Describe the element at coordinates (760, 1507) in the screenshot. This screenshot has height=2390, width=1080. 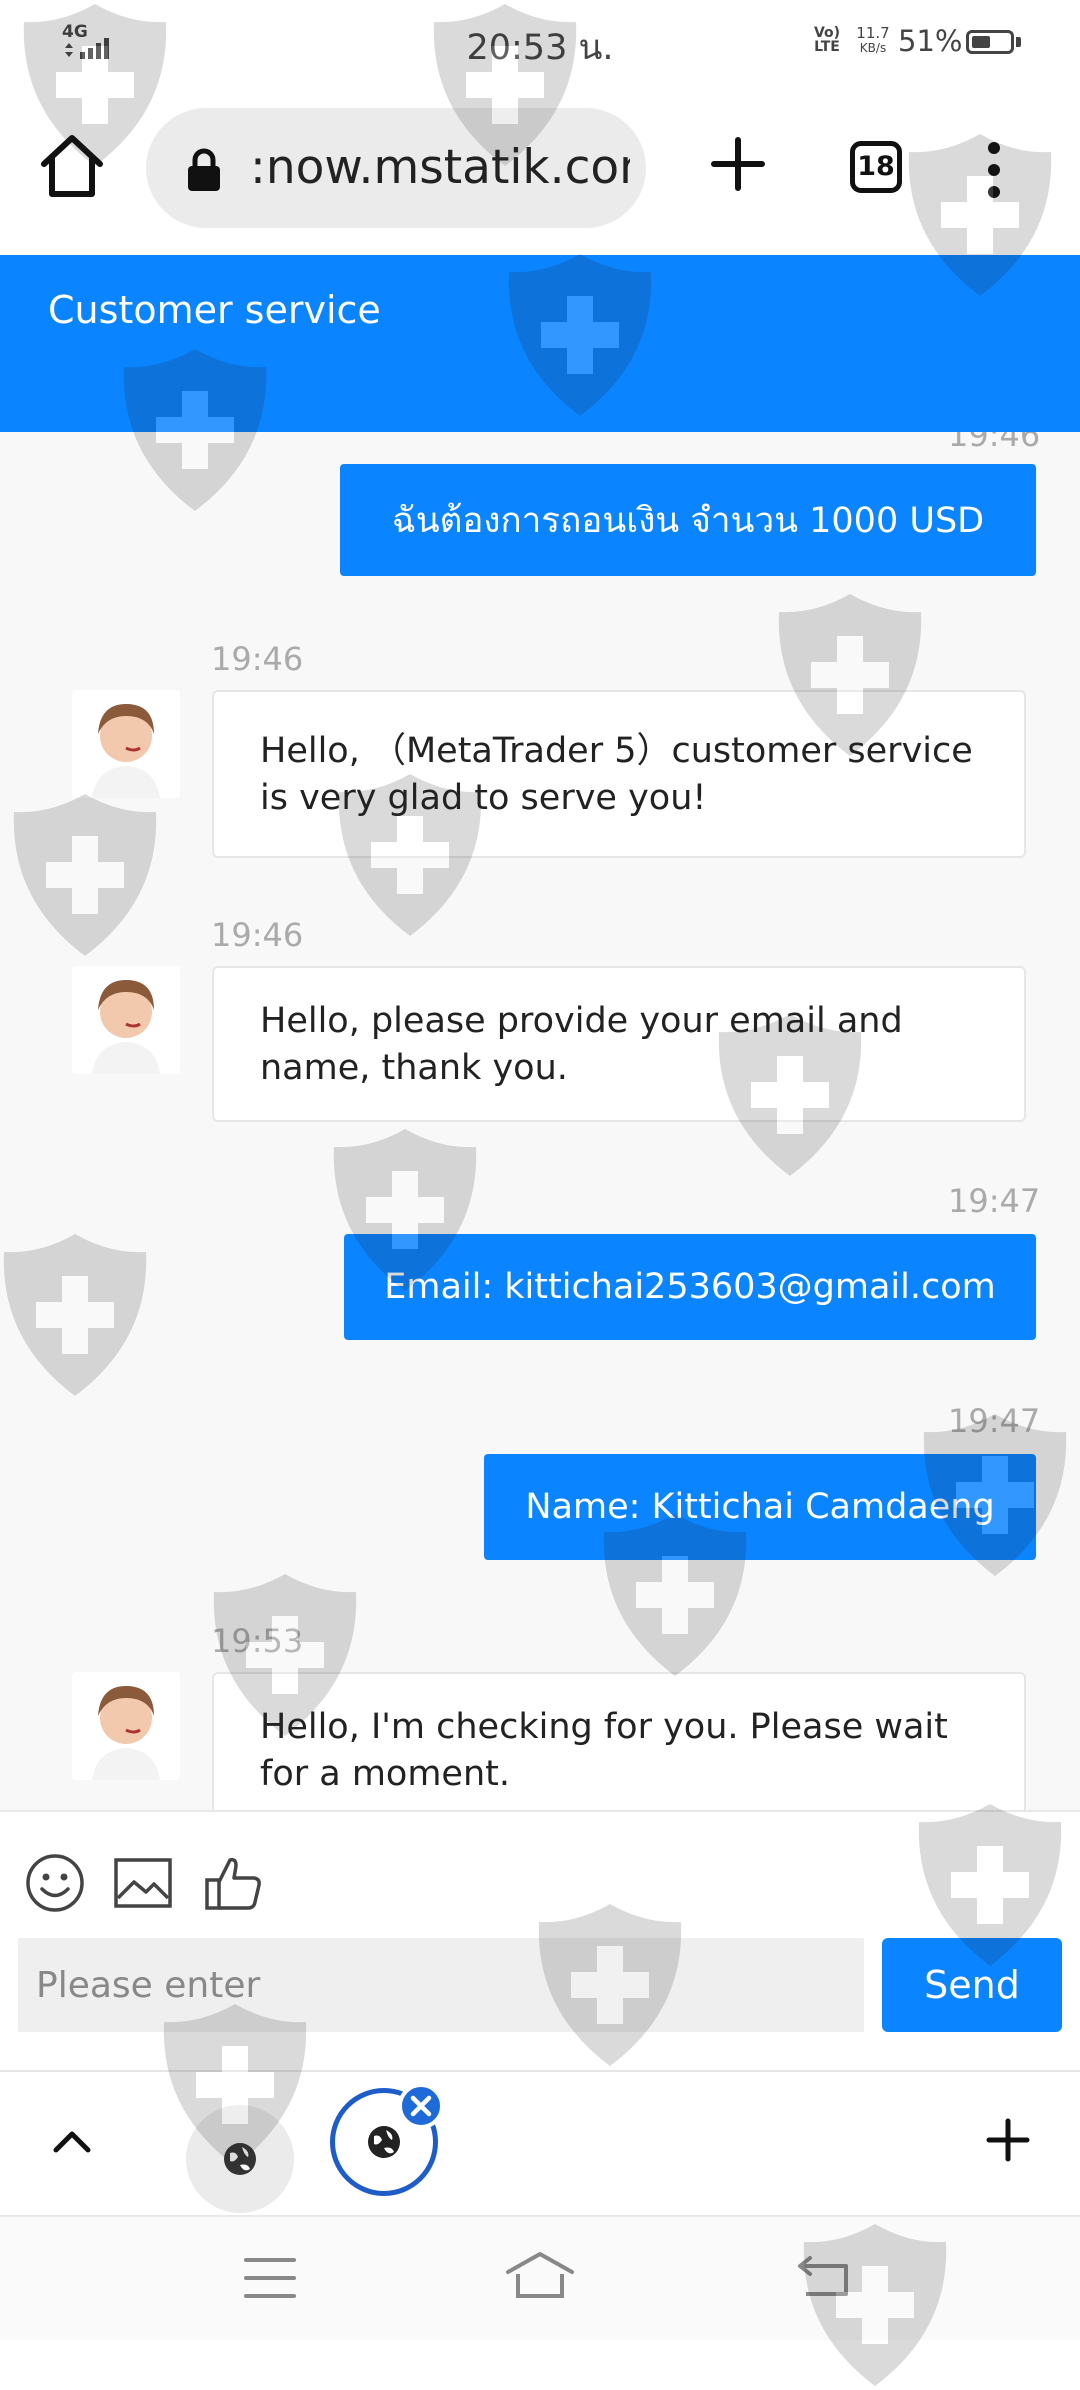
I see `outgoing-message: Name: Kittichai Camdaeng` at that location.